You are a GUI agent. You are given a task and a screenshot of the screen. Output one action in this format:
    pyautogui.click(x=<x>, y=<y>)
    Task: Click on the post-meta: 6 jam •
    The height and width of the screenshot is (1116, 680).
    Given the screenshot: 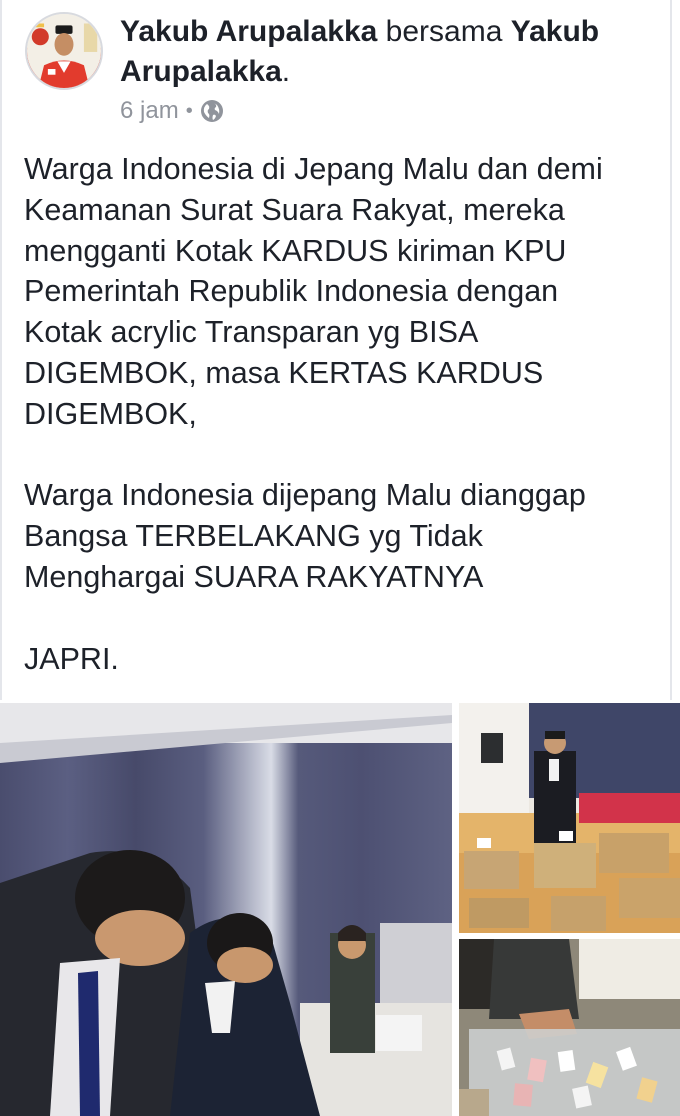 What is the action you would take?
    pyautogui.click(x=172, y=111)
    